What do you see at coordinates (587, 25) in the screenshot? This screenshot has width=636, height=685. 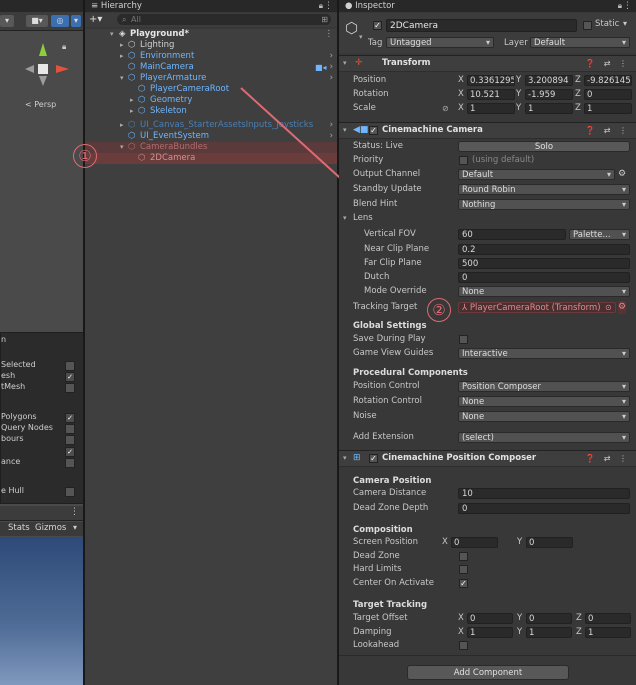 I see `static-checkbox` at bounding box center [587, 25].